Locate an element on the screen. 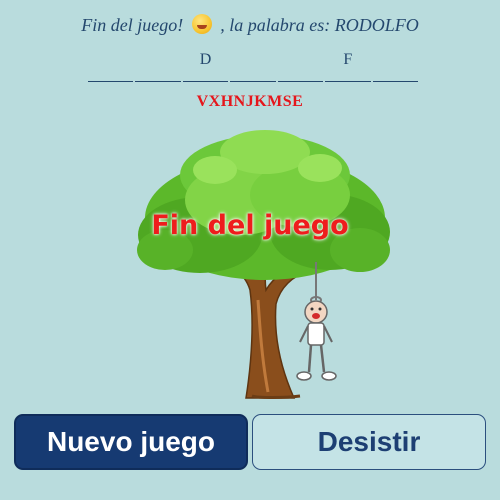  give-up-button: Desistir is located at coordinates (369, 442).